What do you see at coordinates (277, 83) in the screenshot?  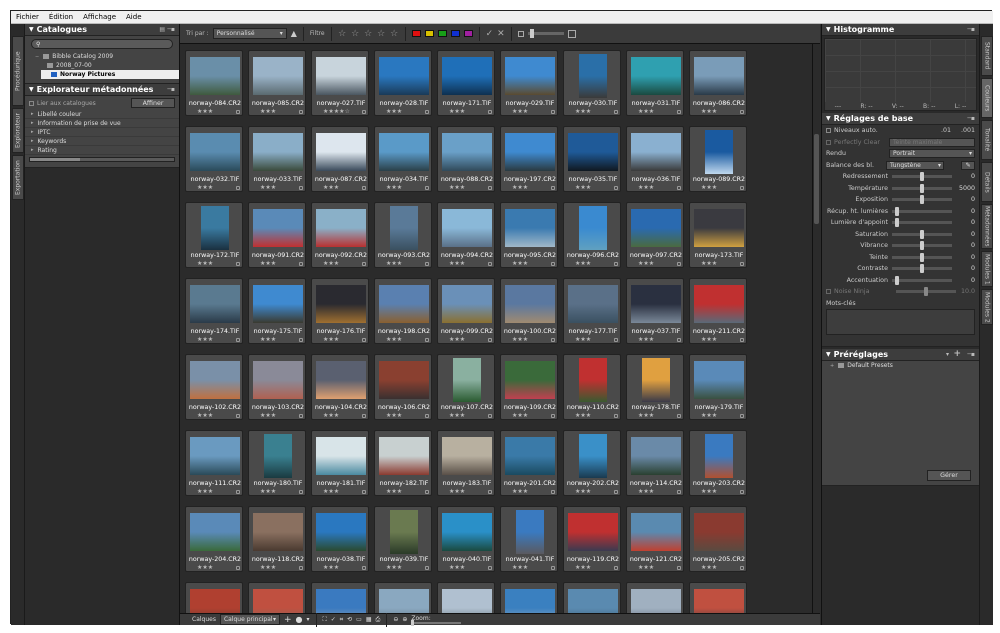 I see `thumbnail: norway-085.CR2 ★★★` at bounding box center [277, 83].